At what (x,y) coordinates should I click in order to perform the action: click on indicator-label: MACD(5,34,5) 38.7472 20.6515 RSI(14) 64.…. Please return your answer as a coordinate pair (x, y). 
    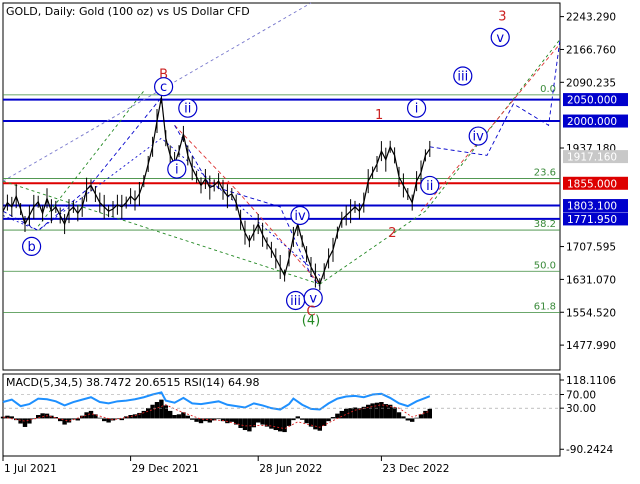
    Looking at the image, I should click on (132, 382).